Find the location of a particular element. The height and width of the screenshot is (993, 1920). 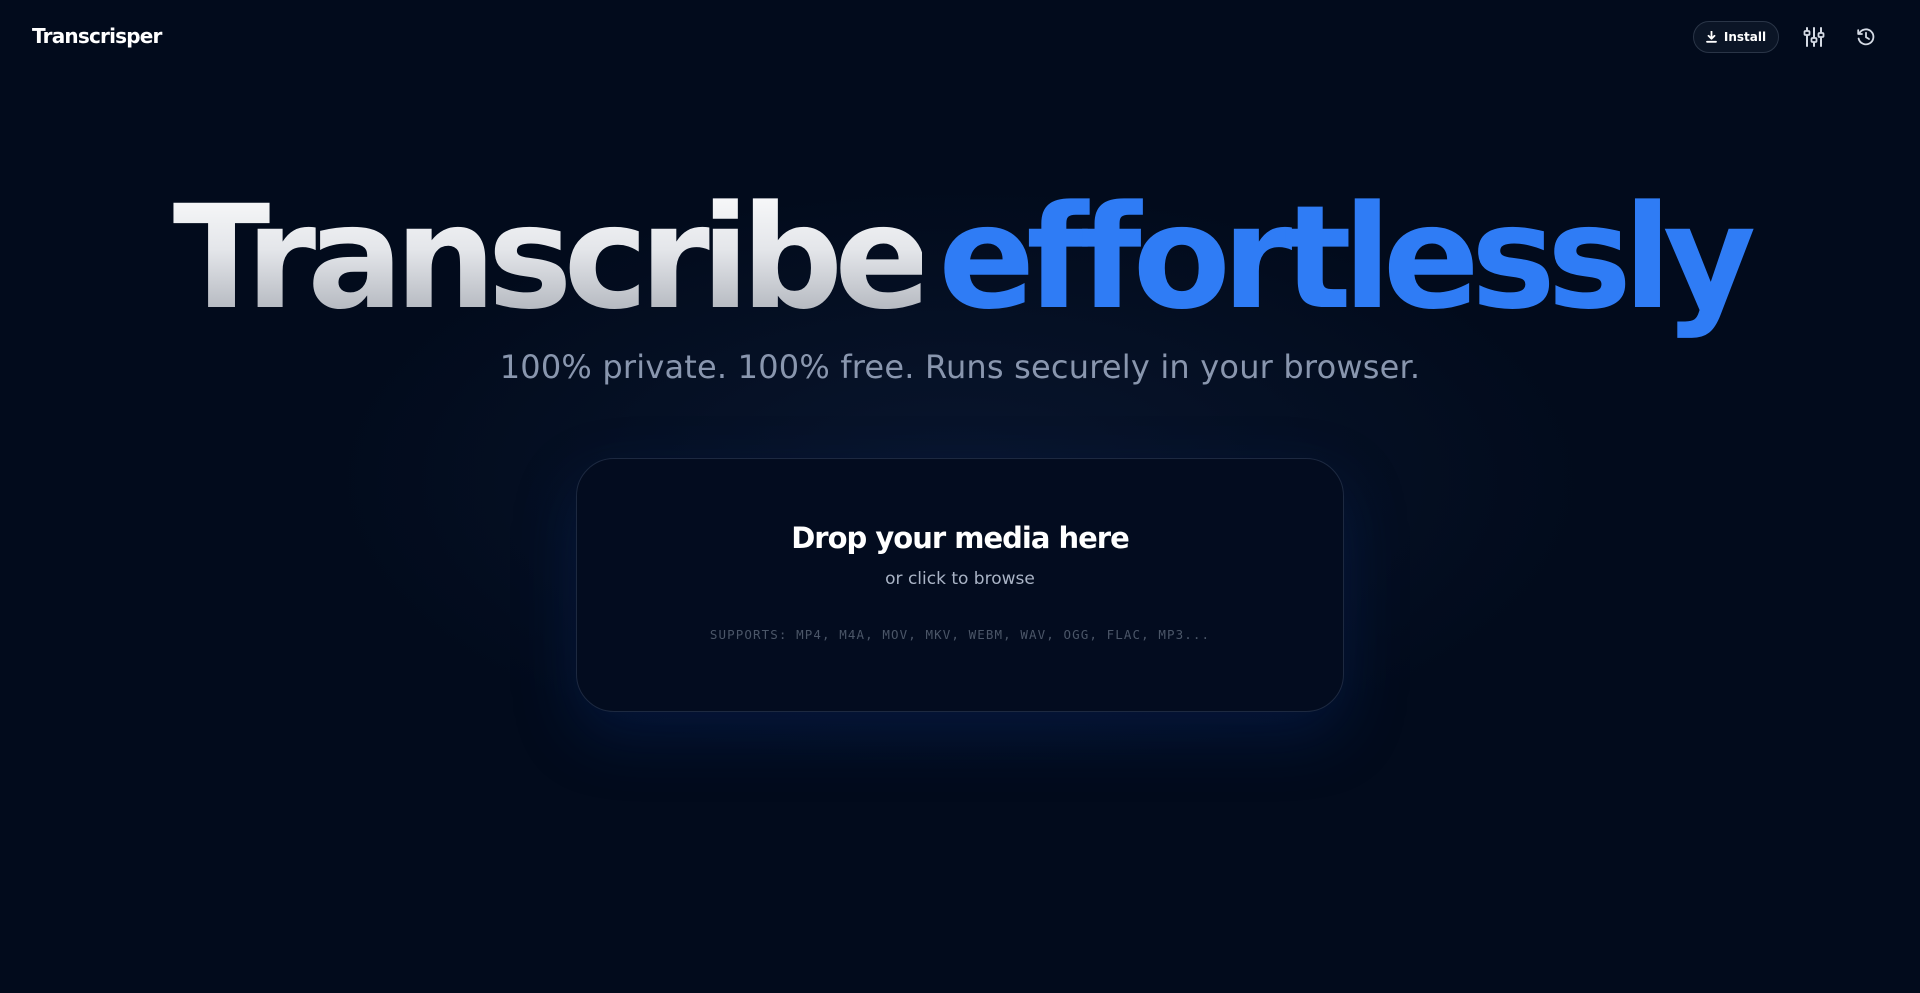

dropzone-browse-hint: or click to browse is located at coordinates (960, 579).